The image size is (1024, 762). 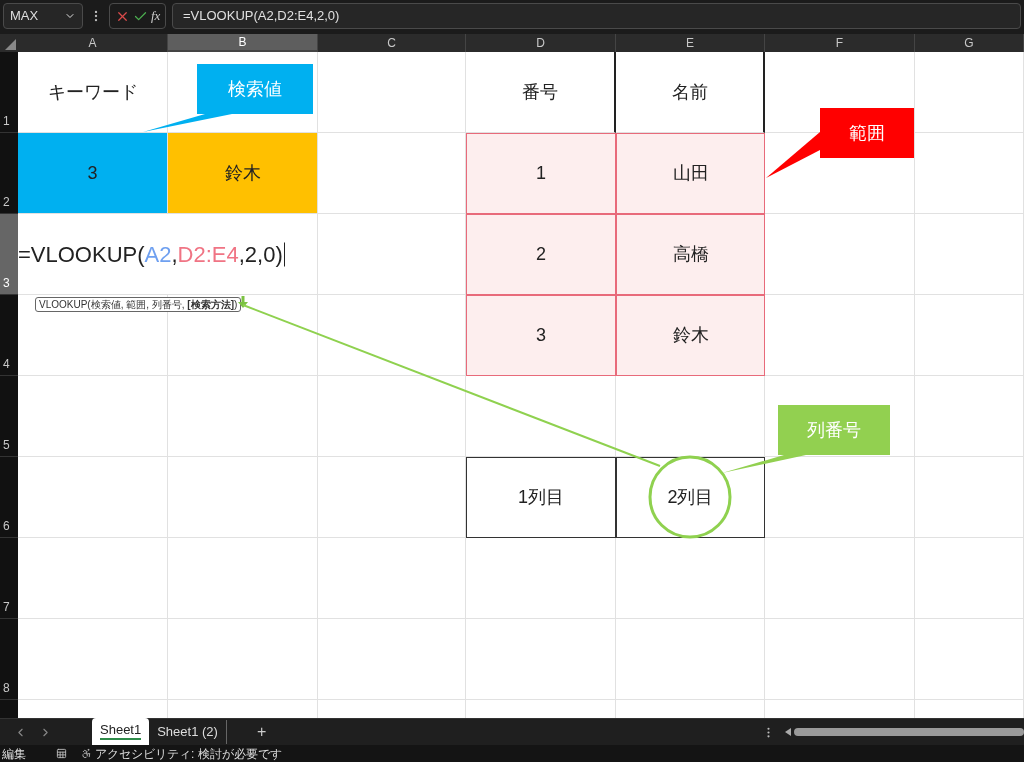 What do you see at coordinates (690, 43) in the screenshot?
I see `column-header: E` at bounding box center [690, 43].